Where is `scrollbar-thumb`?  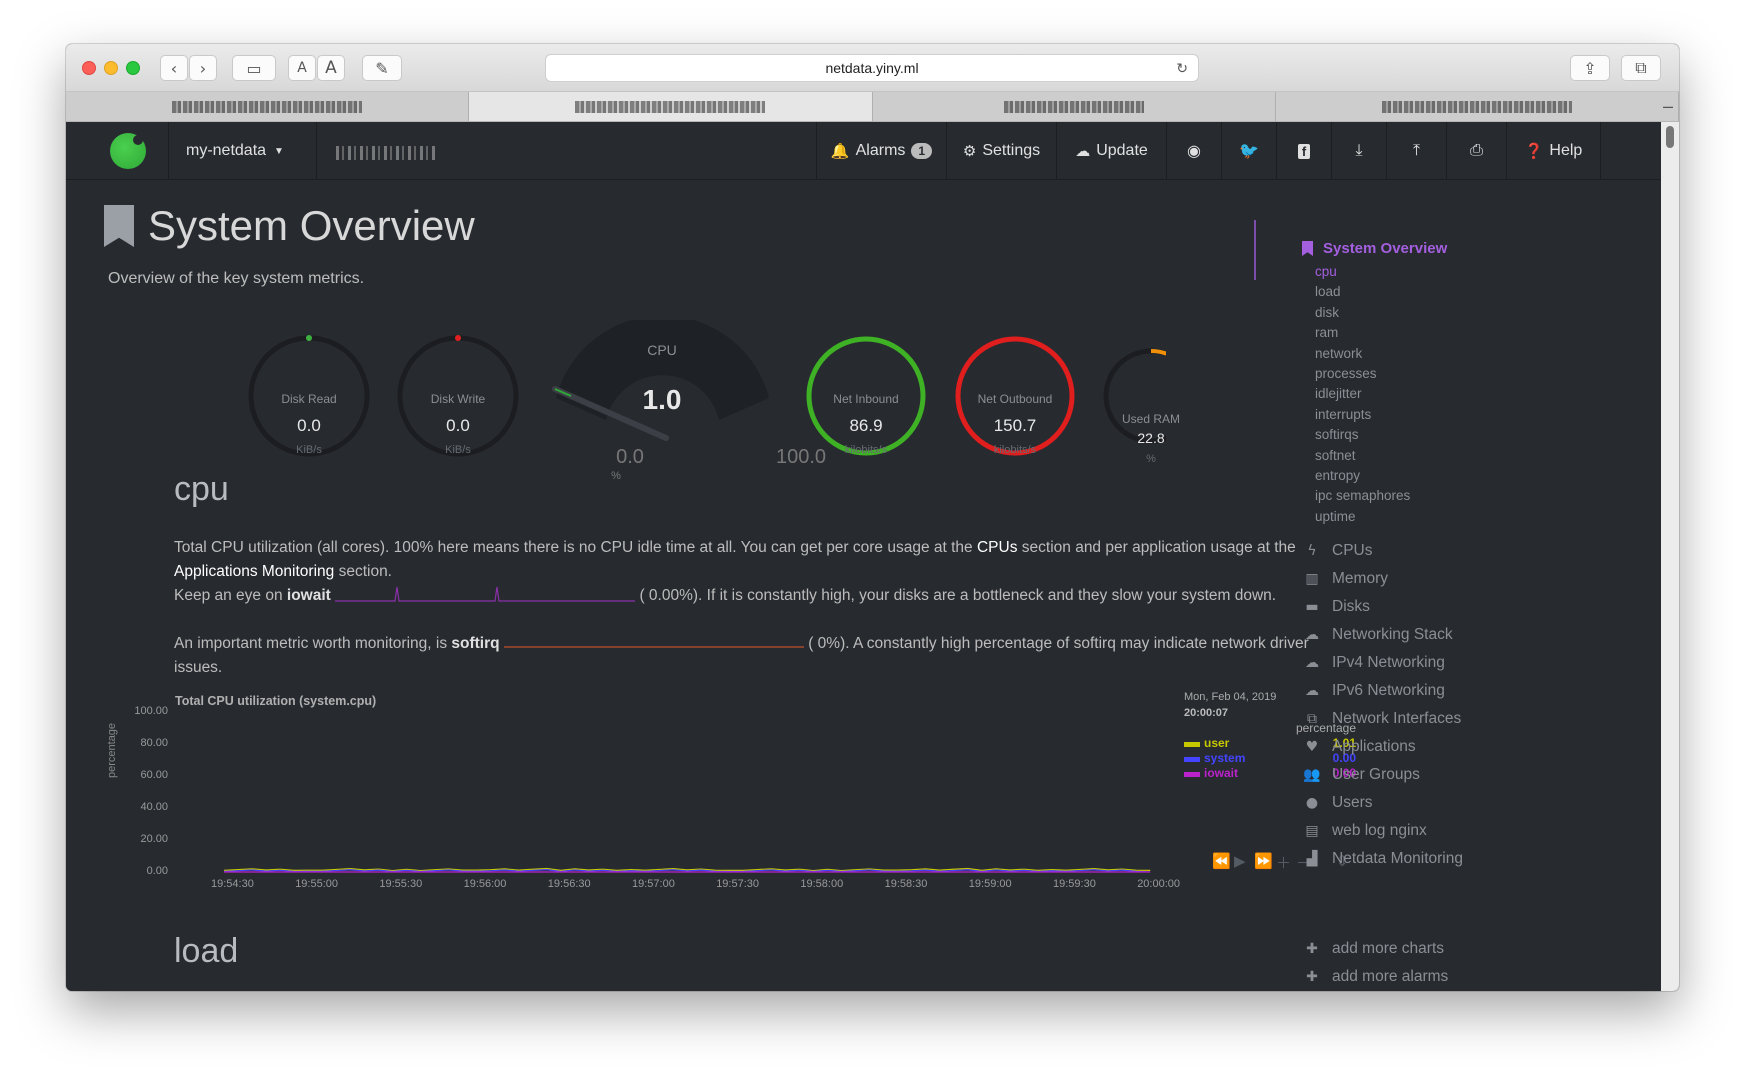
scrollbar-thumb is located at coordinates (1670, 137).